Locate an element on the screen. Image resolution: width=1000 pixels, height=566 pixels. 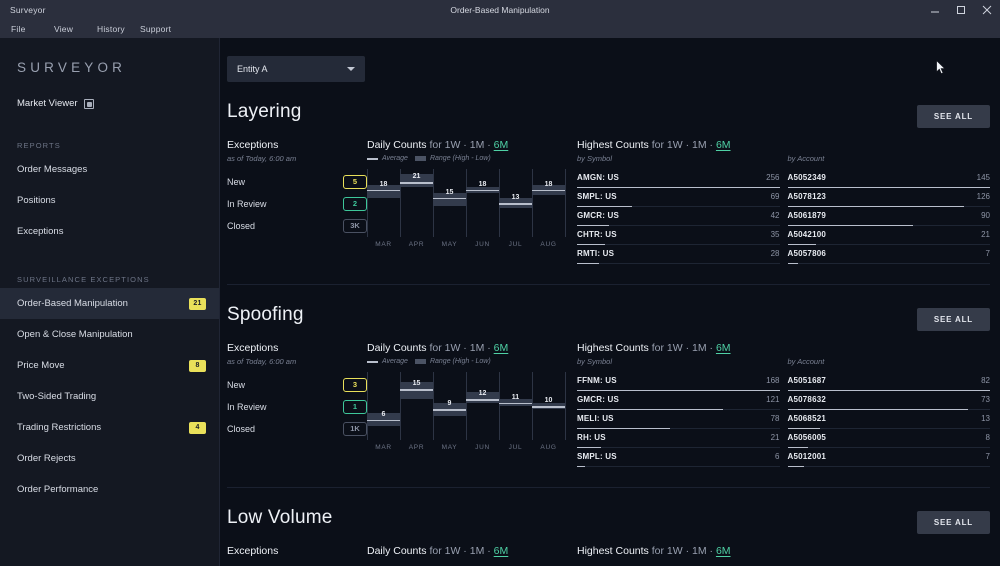
section-title: Layering is located at coordinates (264, 111).